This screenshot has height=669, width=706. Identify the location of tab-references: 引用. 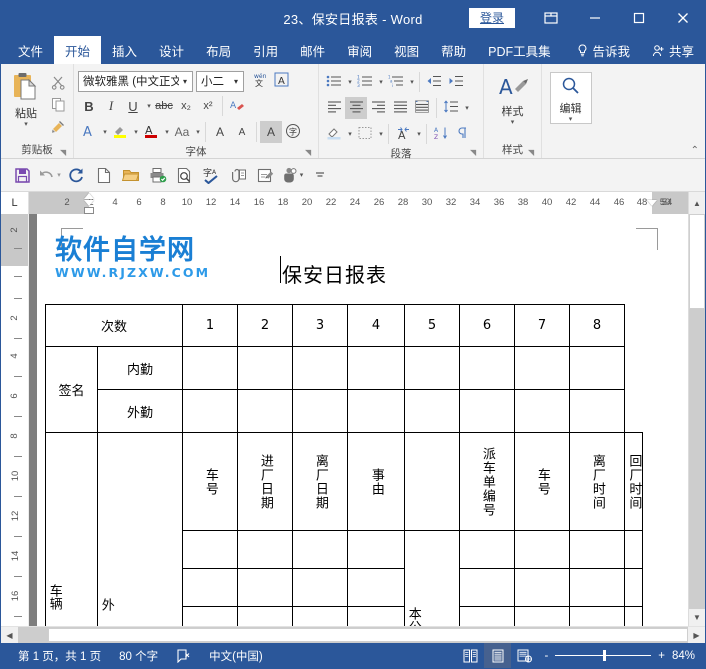
(265, 50).